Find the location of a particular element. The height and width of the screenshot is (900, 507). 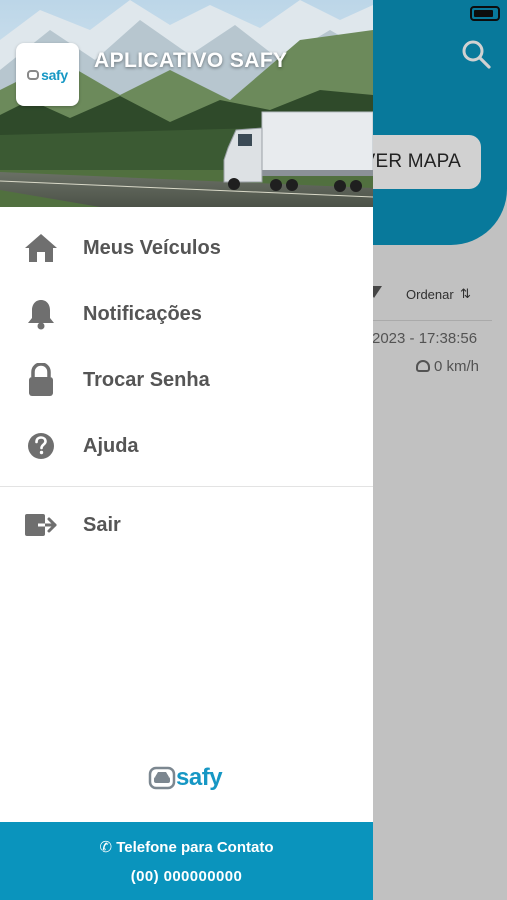

footer-logo: safy is located at coordinates (185, 778).